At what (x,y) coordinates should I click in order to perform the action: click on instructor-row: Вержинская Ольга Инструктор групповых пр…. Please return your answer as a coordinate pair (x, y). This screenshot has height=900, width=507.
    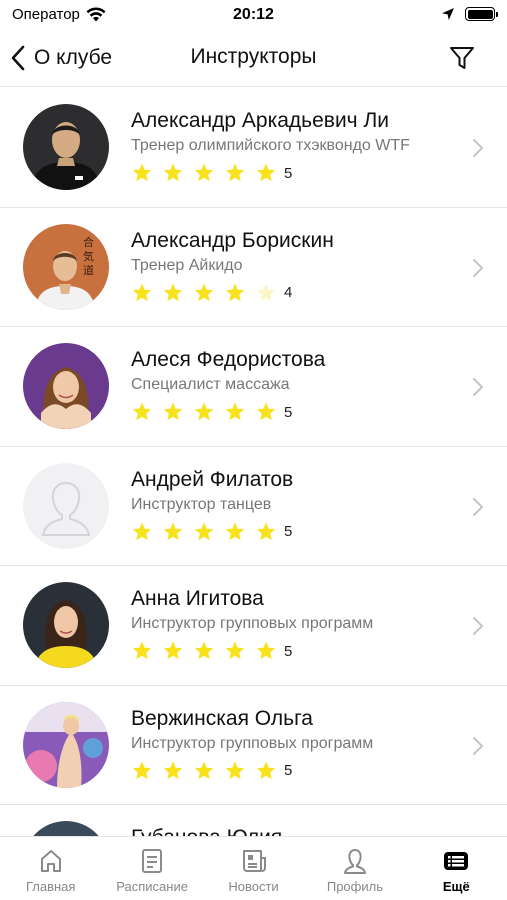
    Looking at the image, I should click on (253, 745).